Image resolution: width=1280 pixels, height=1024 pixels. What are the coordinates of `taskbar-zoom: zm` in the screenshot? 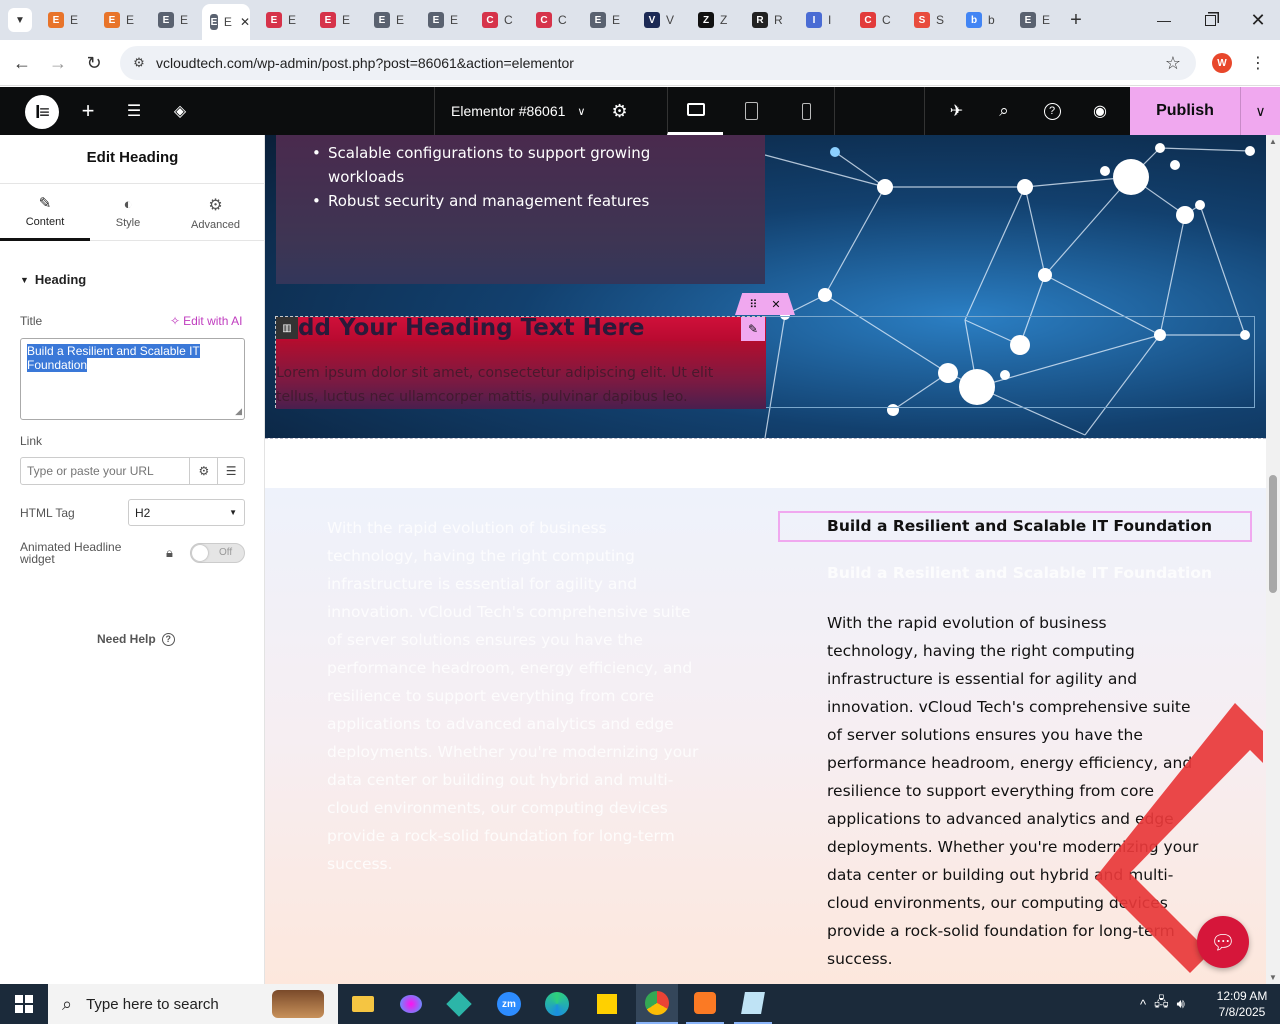 It's located at (509, 1004).